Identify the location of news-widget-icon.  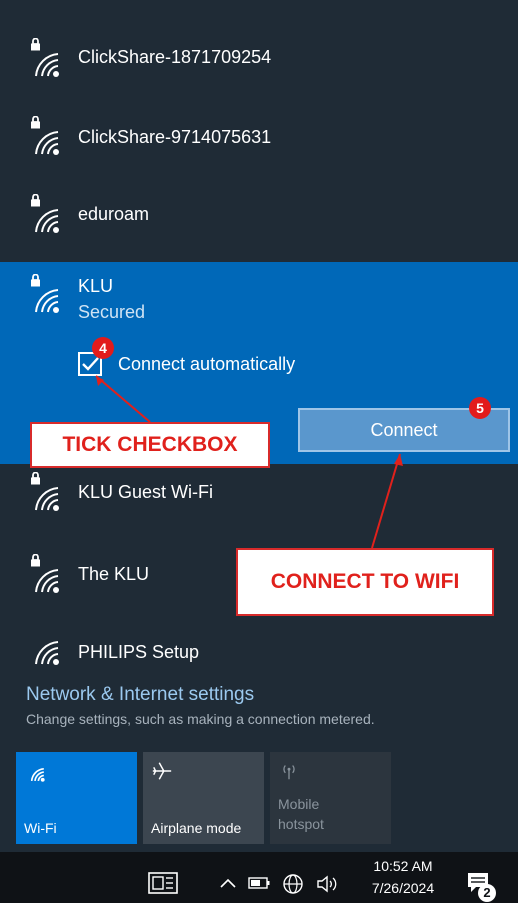
(163, 883).